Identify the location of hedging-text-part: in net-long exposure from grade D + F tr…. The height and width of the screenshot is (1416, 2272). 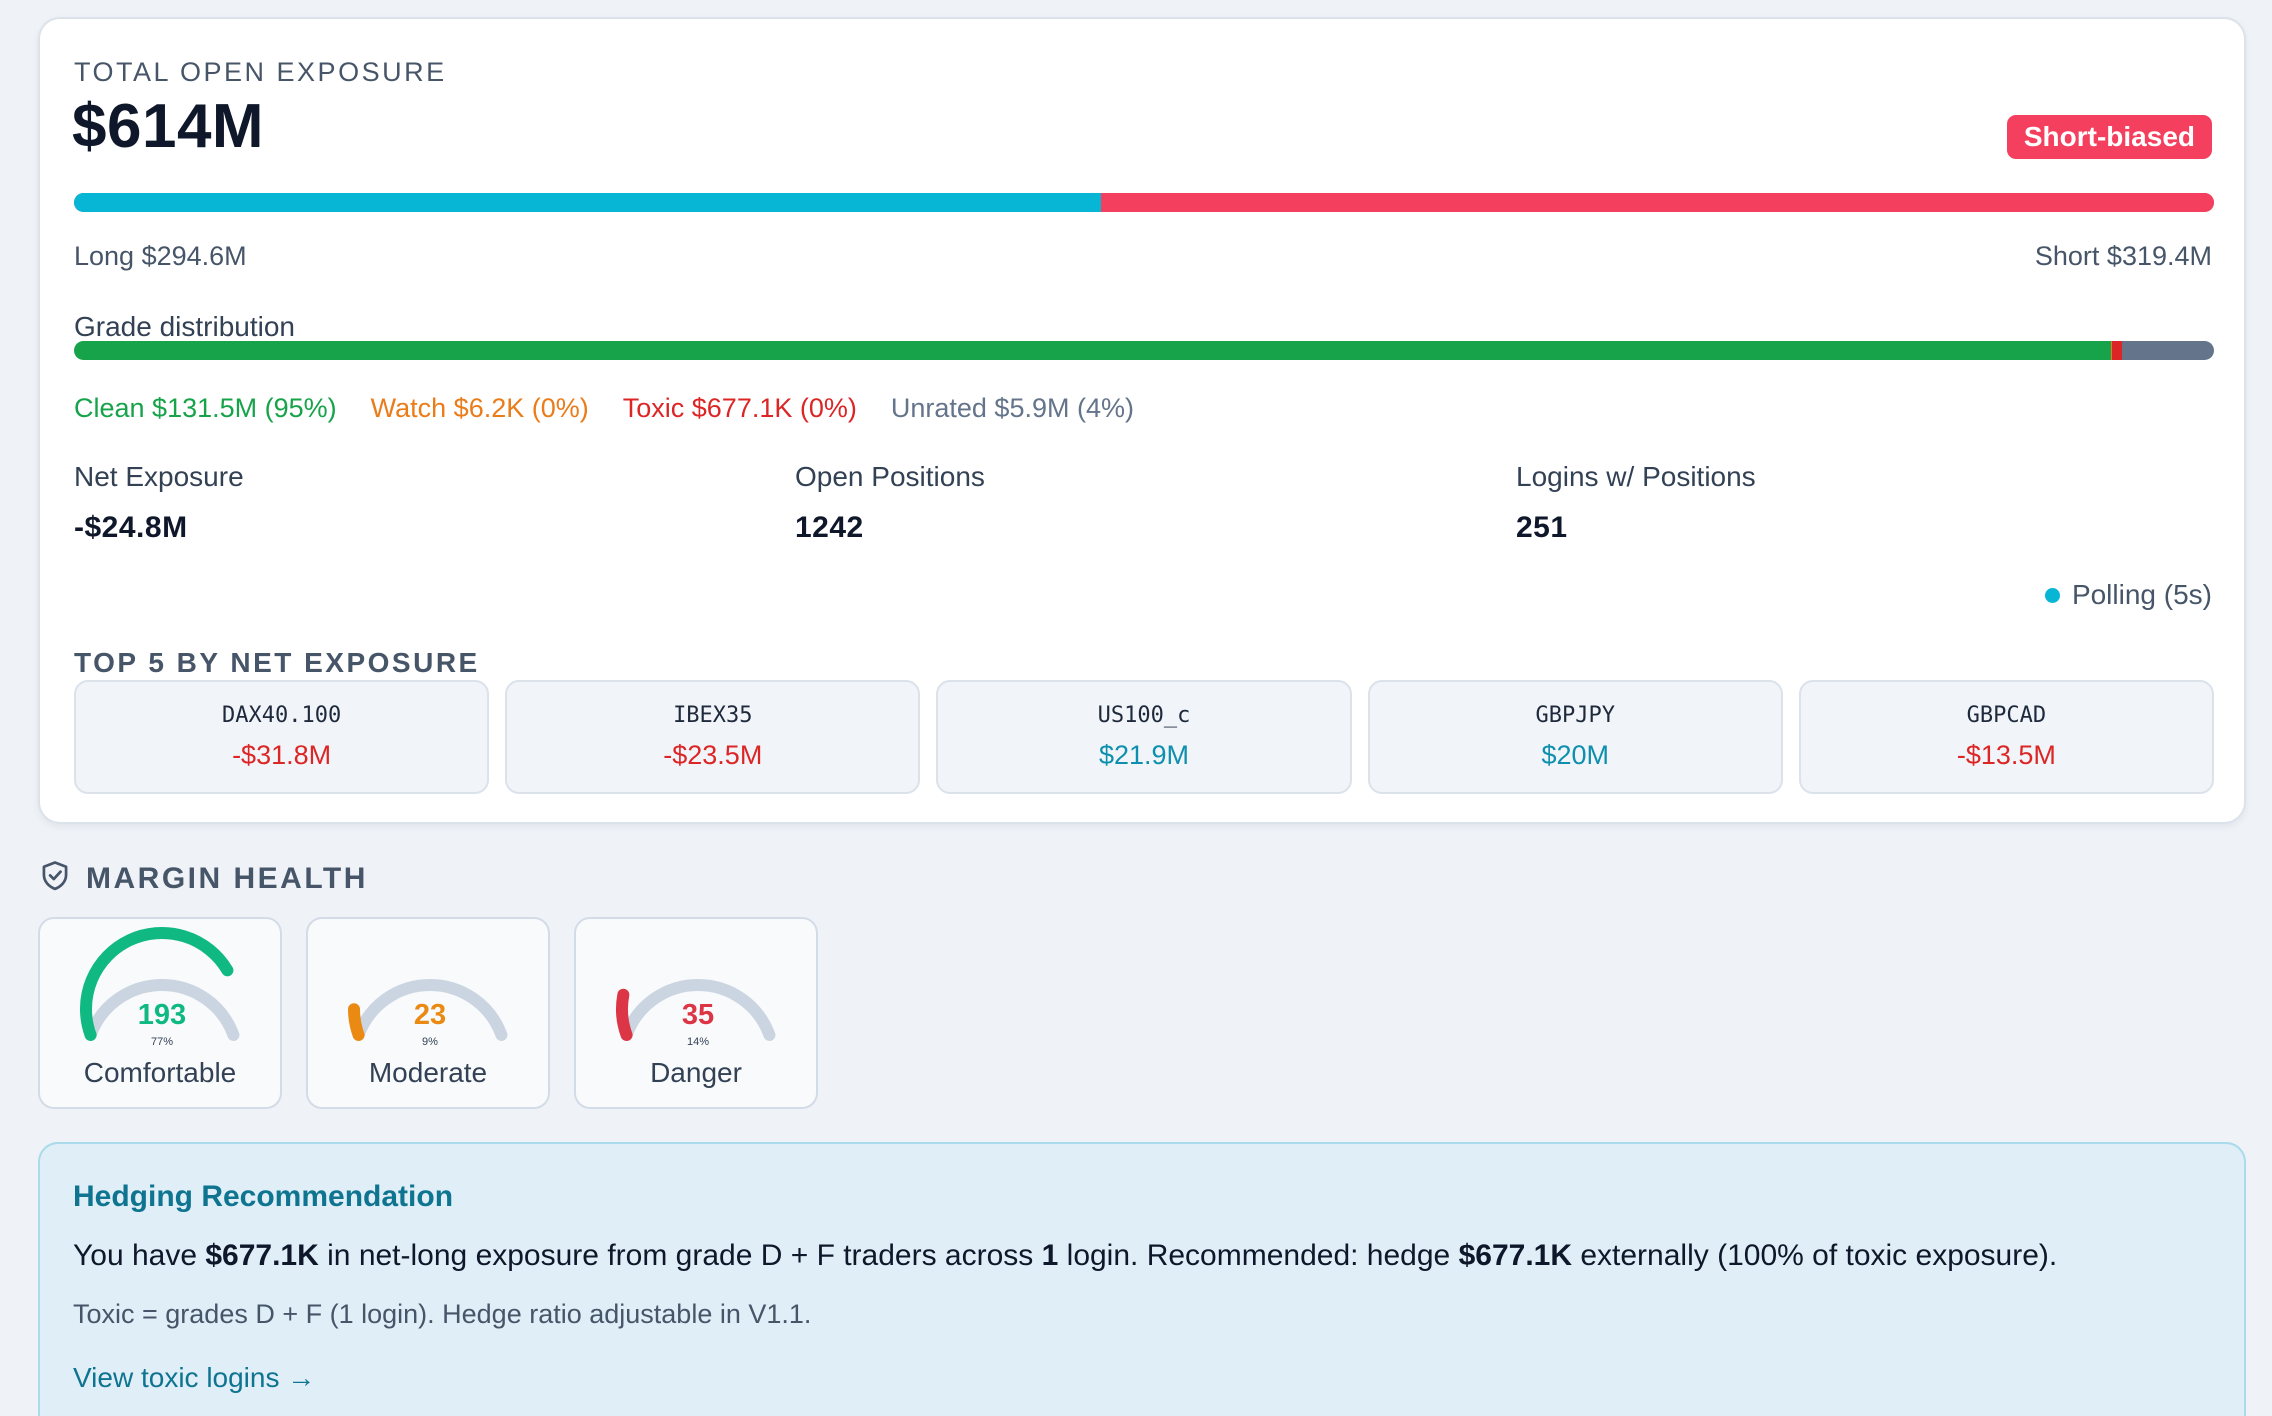
(680, 1255).